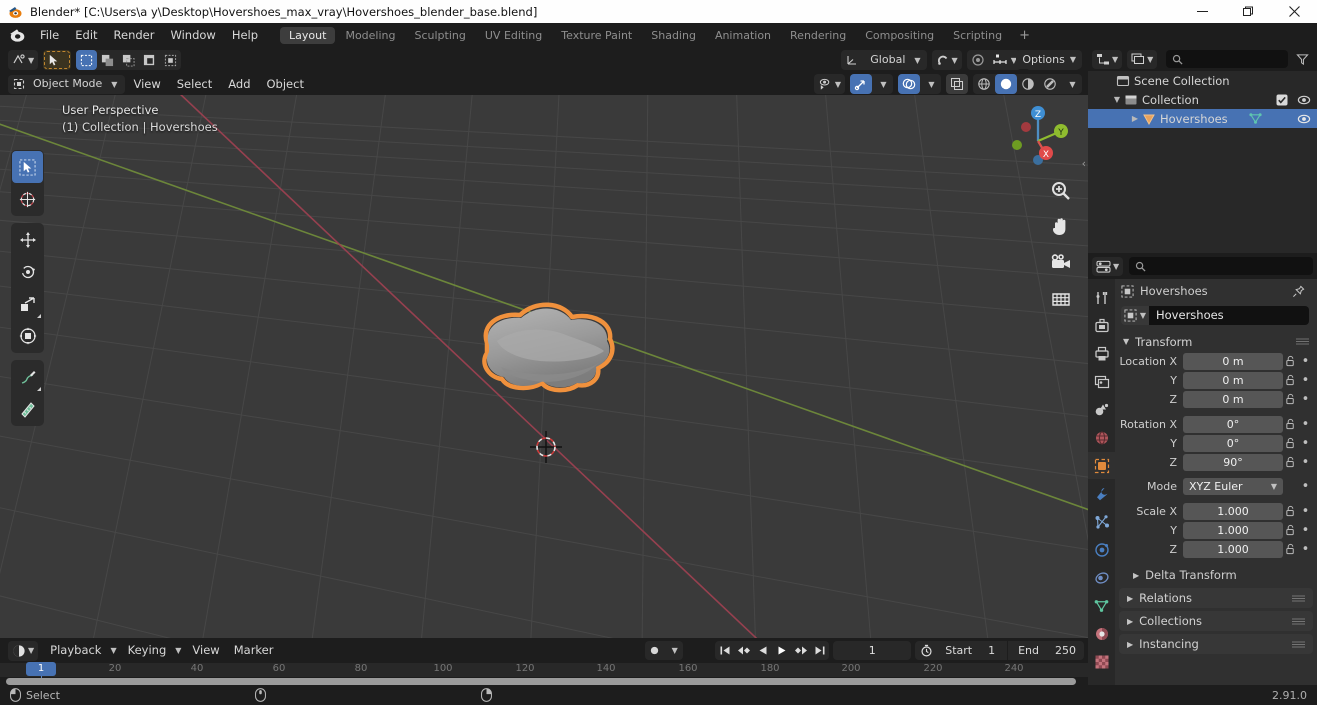  What do you see at coordinates (49, 35) in the screenshot?
I see `menu-file: File` at bounding box center [49, 35].